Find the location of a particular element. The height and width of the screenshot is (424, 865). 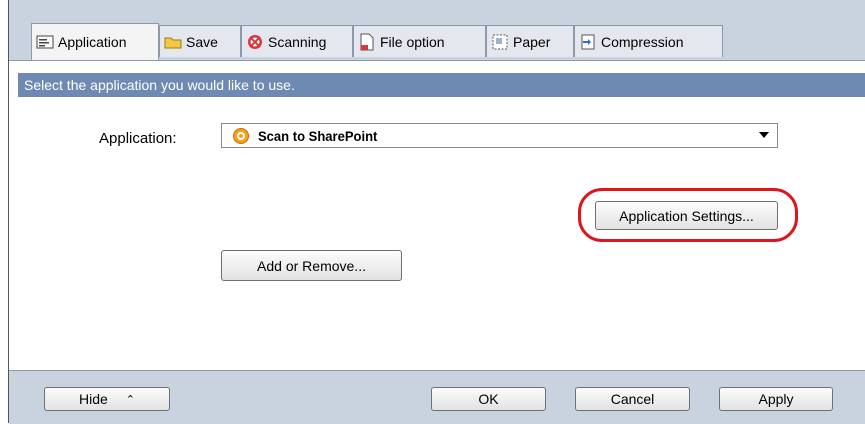

tab-compression: Compression is located at coordinates (648, 41).